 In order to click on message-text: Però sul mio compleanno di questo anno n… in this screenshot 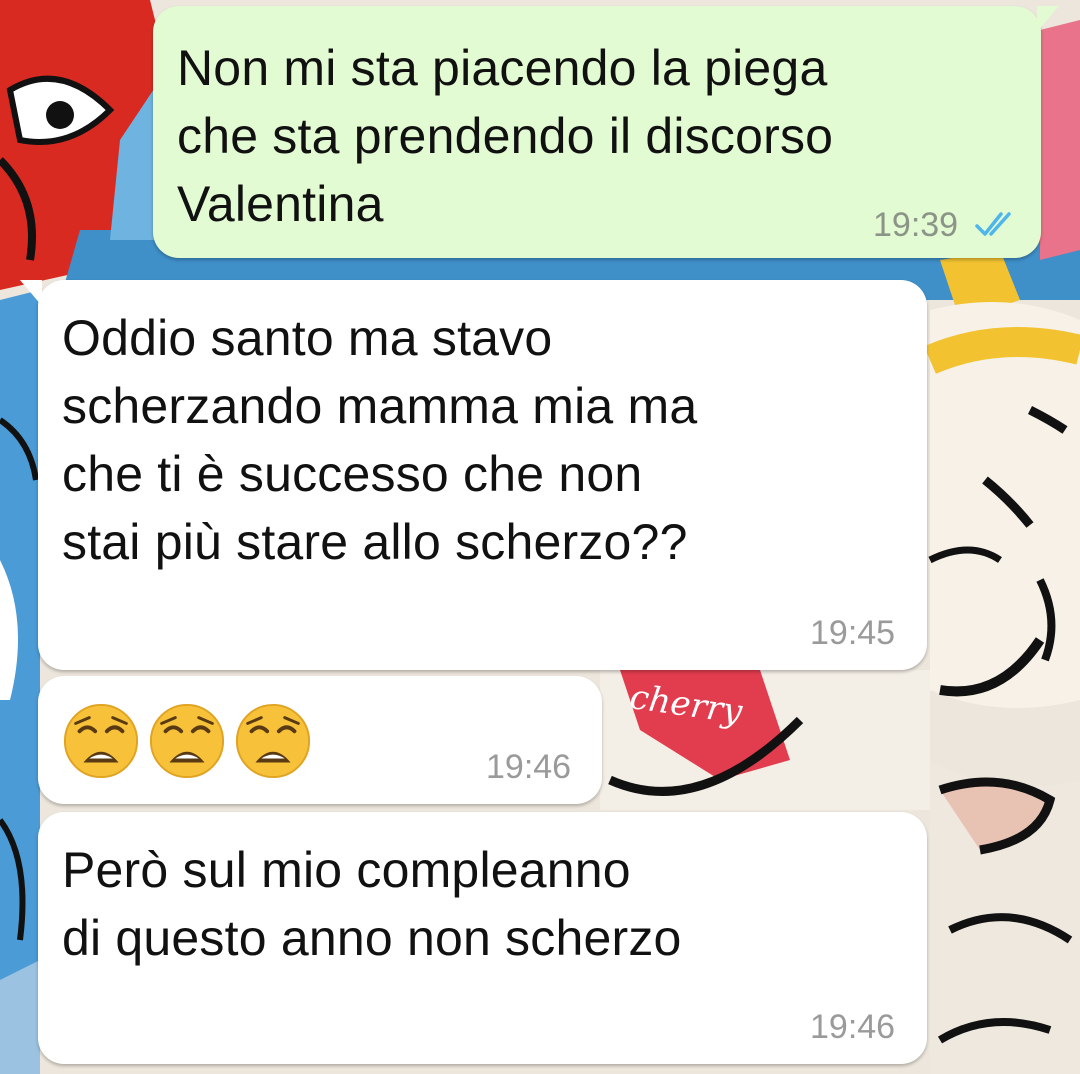, I will do `click(372, 904)`.